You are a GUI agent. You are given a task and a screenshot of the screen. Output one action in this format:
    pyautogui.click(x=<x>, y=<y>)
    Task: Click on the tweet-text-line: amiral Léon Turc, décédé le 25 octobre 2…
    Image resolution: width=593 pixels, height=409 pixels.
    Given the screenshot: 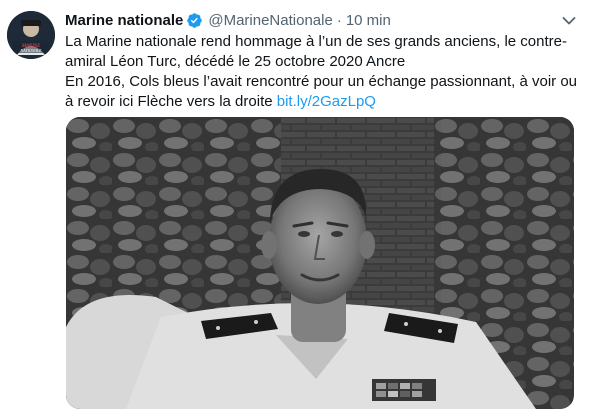 What is the action you would take?
    pyautogui.click(x=235, y=61)
    